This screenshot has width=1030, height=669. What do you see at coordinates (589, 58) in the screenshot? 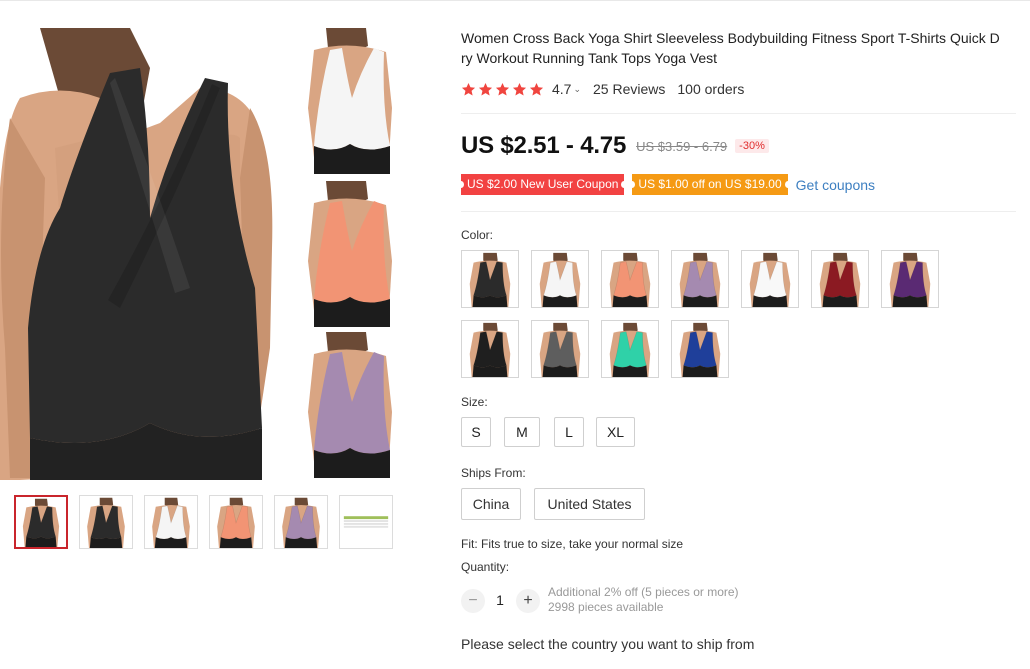
I see `product-title-line-2: ry Workout Running Tank Tops Yoga Vest` at bounding box center [589, 58].